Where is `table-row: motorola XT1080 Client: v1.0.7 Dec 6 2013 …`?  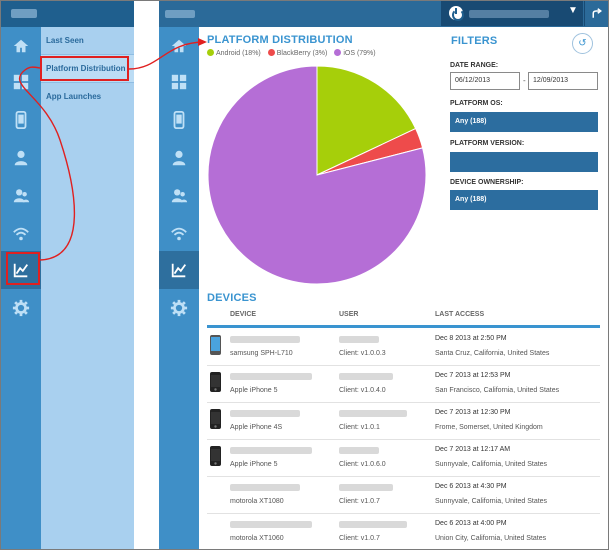 table-row: motorola XT1080 Client: v1.0.7 Dec 6 2013 … is located at coordinates (403, 496).